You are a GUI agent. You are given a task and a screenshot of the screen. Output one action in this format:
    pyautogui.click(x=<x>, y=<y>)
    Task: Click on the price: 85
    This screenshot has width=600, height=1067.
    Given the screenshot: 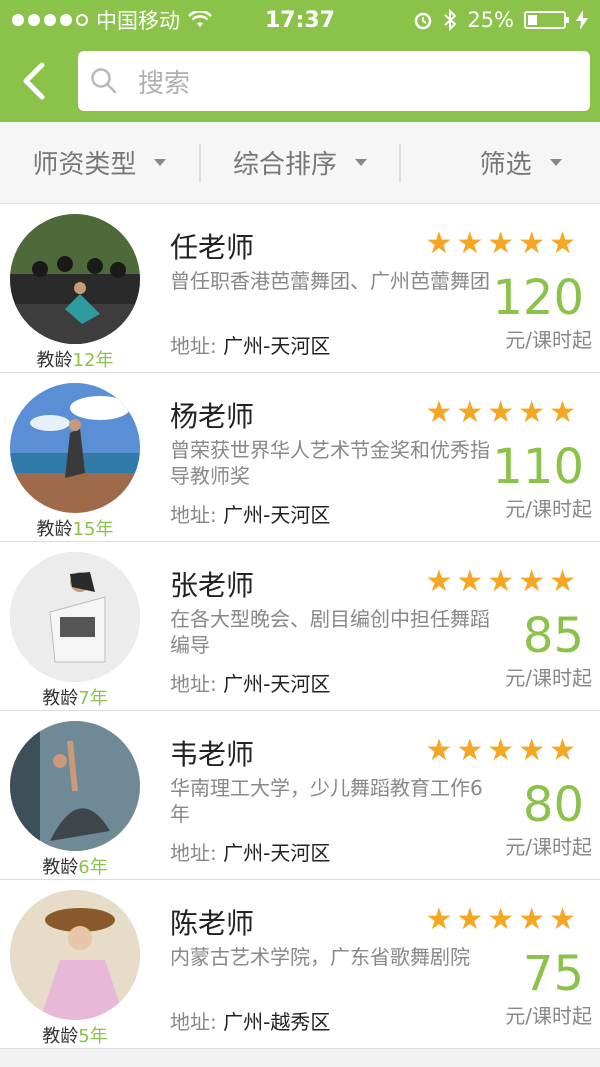 What is the action you would take?
    pyautogui.click(x=553, y=636)
    